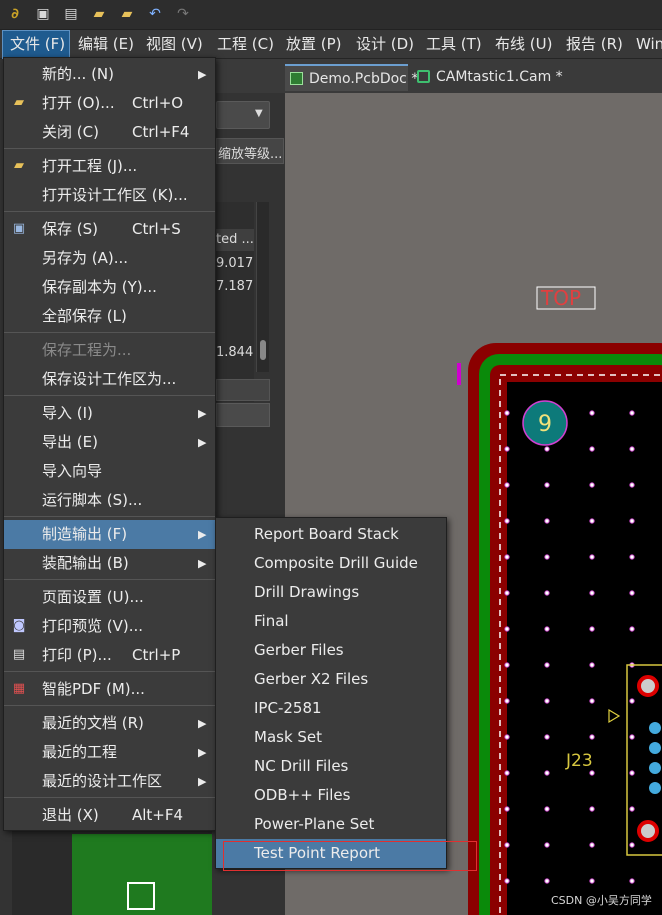 The height and width of the screenshot is (915, 662). What do you see at coordinates (36, 44) in the screenshot?
I see `menu-file: 文件 (F)` at bounding box center [36, 44].